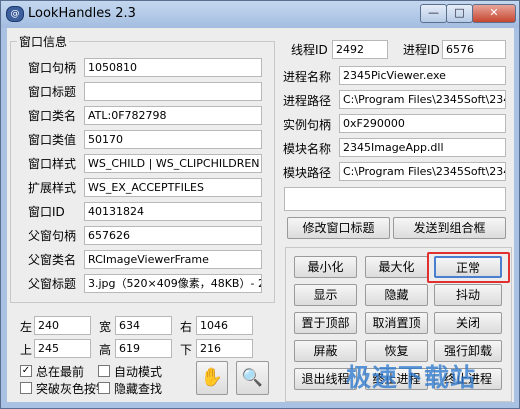  I want to click on module-name-field: 2345ImageApp.dll, so click(422, 147).